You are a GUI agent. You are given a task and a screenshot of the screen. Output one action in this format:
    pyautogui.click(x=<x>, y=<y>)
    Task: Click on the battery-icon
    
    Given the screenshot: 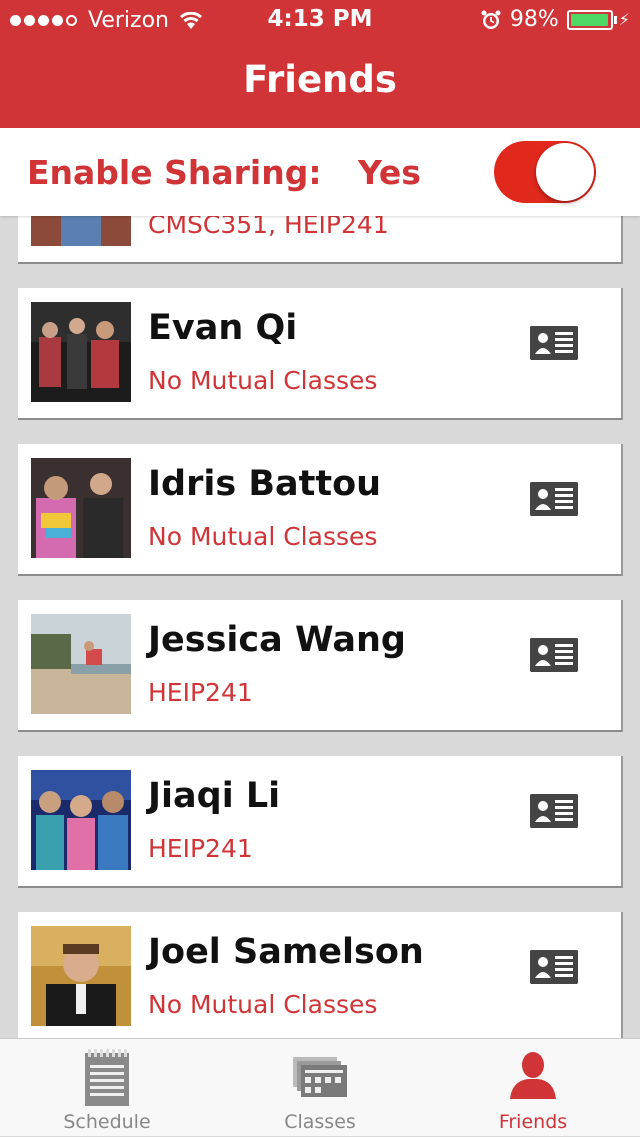 What is the action you would take?
    pyautogui.click(x=589, y=19)
    